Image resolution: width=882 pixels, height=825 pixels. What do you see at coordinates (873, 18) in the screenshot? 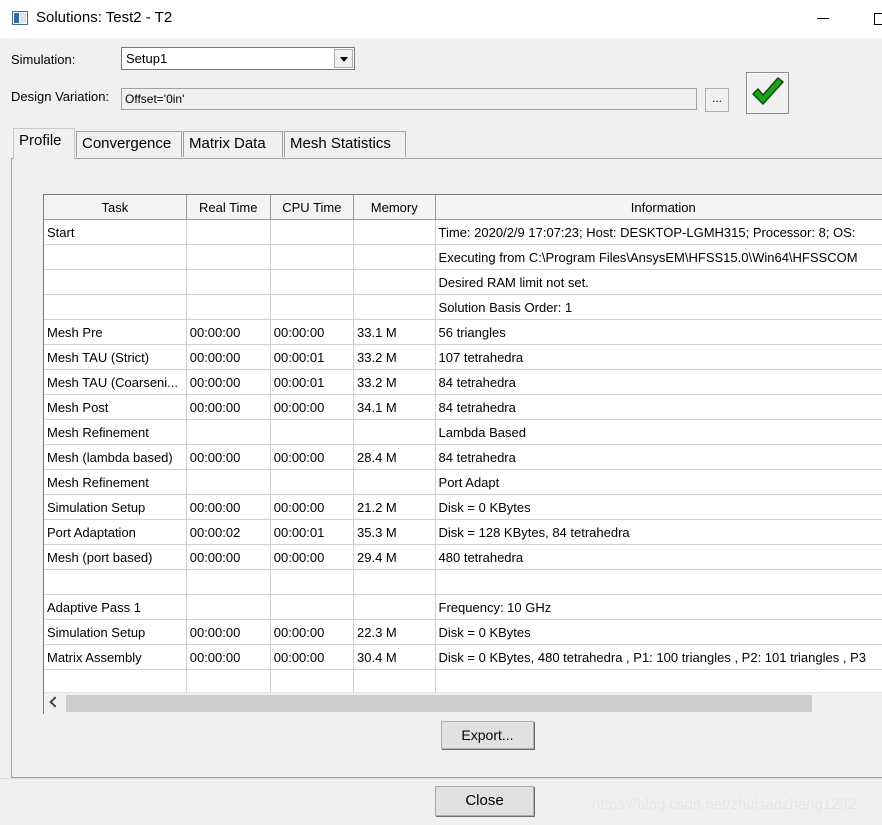
I see `maximize-button` at bounding box center [873, 18].